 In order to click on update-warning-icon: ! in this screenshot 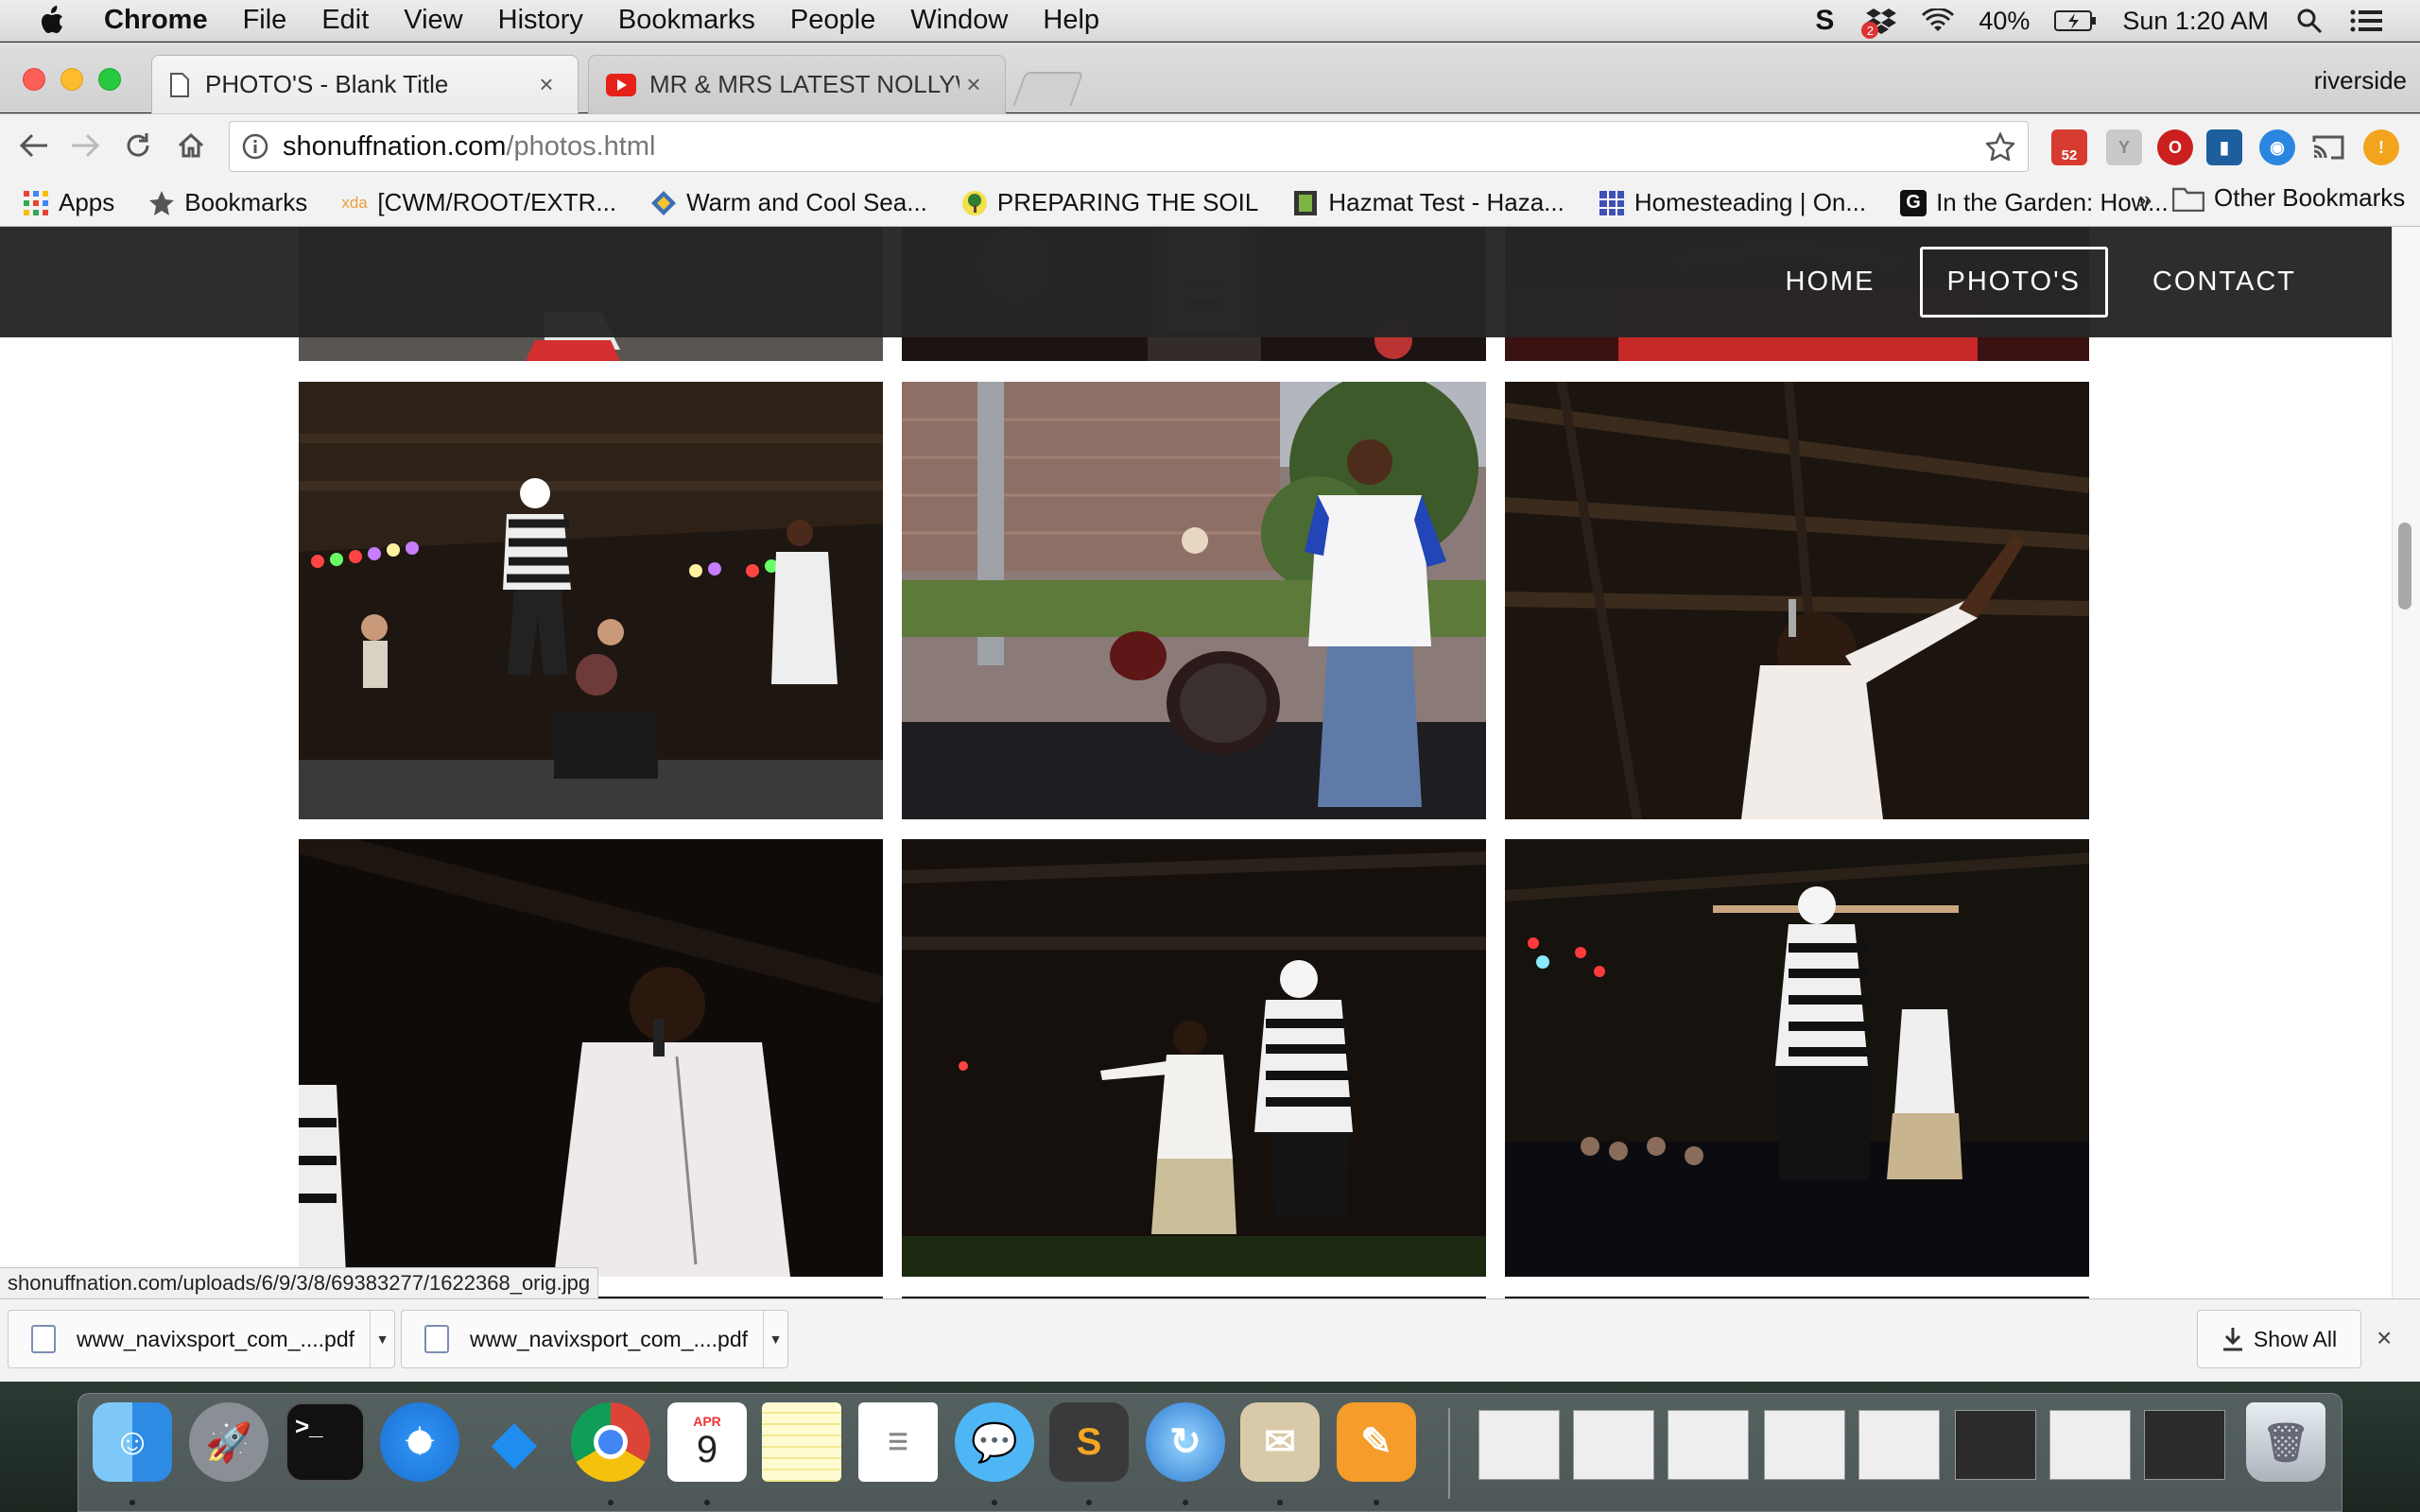, I will do `click(2381, 147)`.